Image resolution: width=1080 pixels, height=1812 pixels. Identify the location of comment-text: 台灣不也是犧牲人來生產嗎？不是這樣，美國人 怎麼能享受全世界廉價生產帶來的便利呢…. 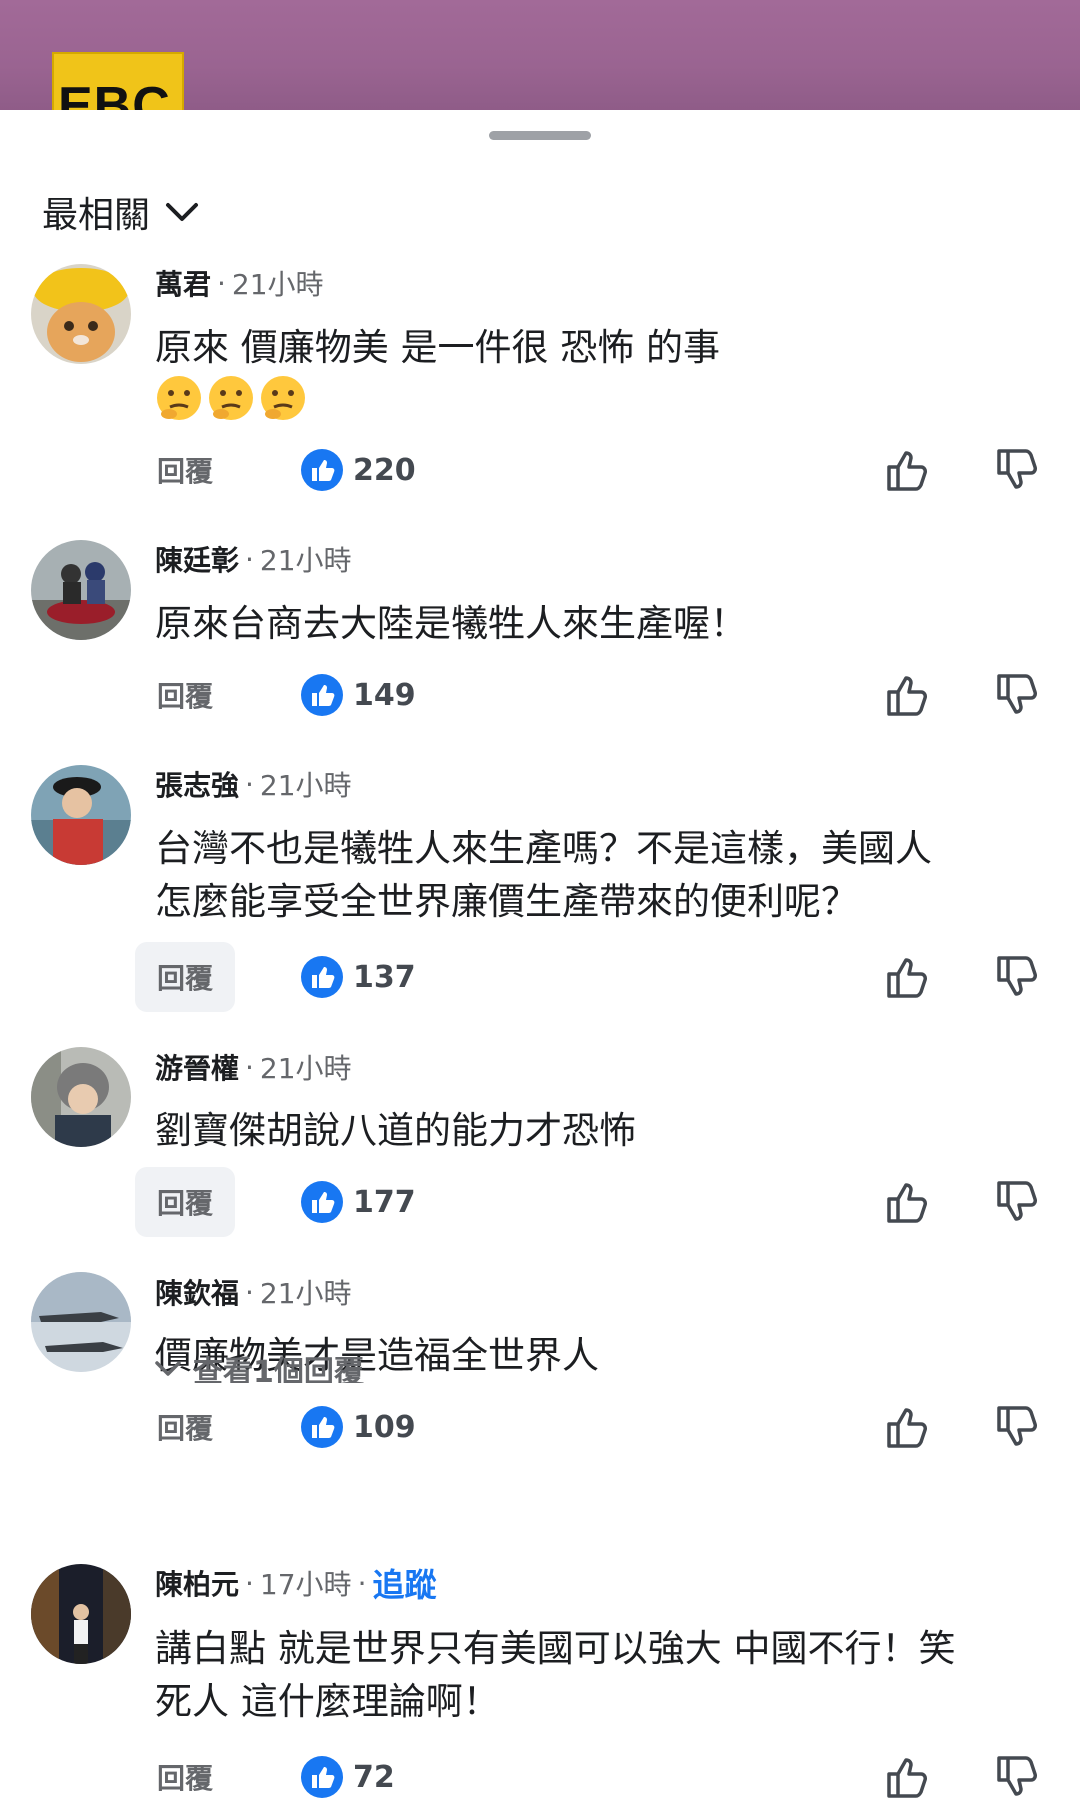
(543, 875).